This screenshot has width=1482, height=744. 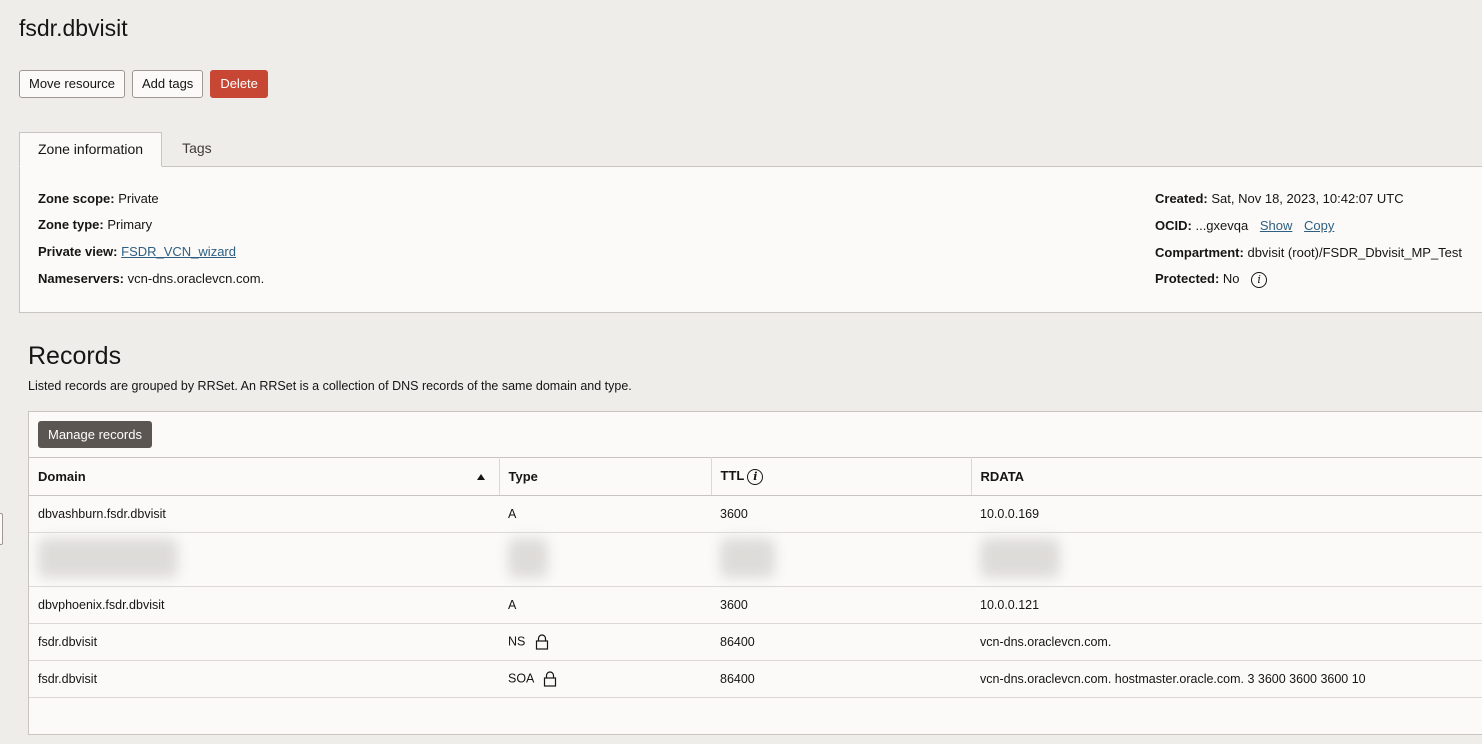 I want to click on row-domain: dbvashburn.fsdr.dbvisit, so click(x=264, y=514).